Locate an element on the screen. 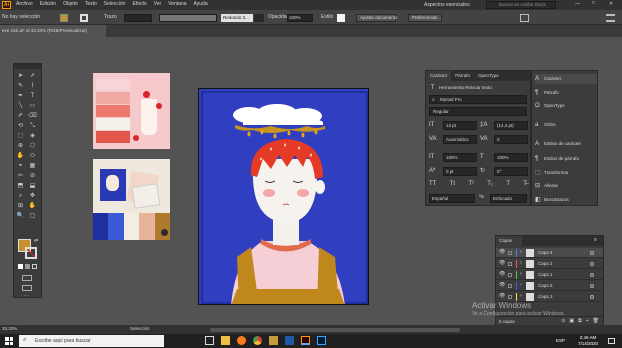 This screenshot has width=622, height=348. zoom-level: 33,33% is located at coordinates (9, 329).